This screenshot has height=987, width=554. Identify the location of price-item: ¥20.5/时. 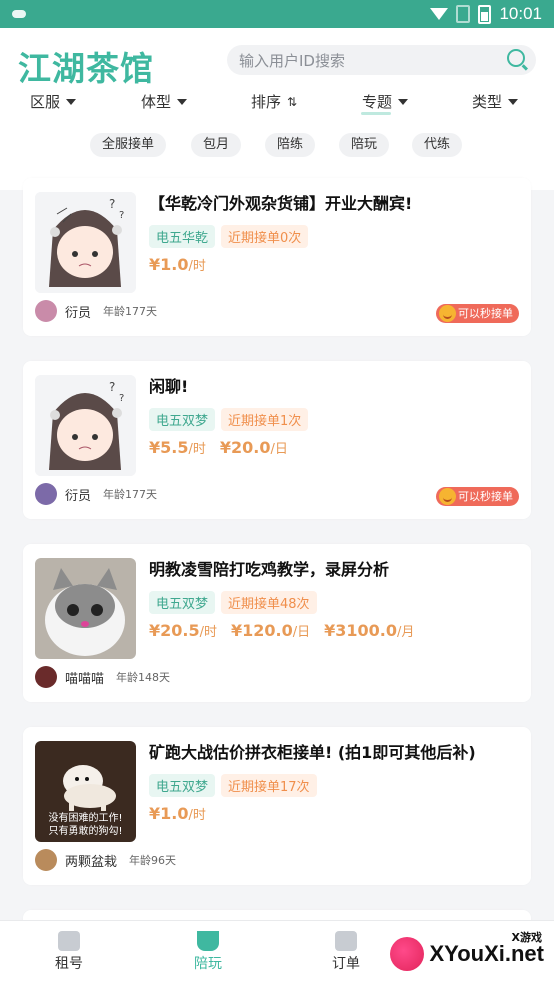
(183, 630).